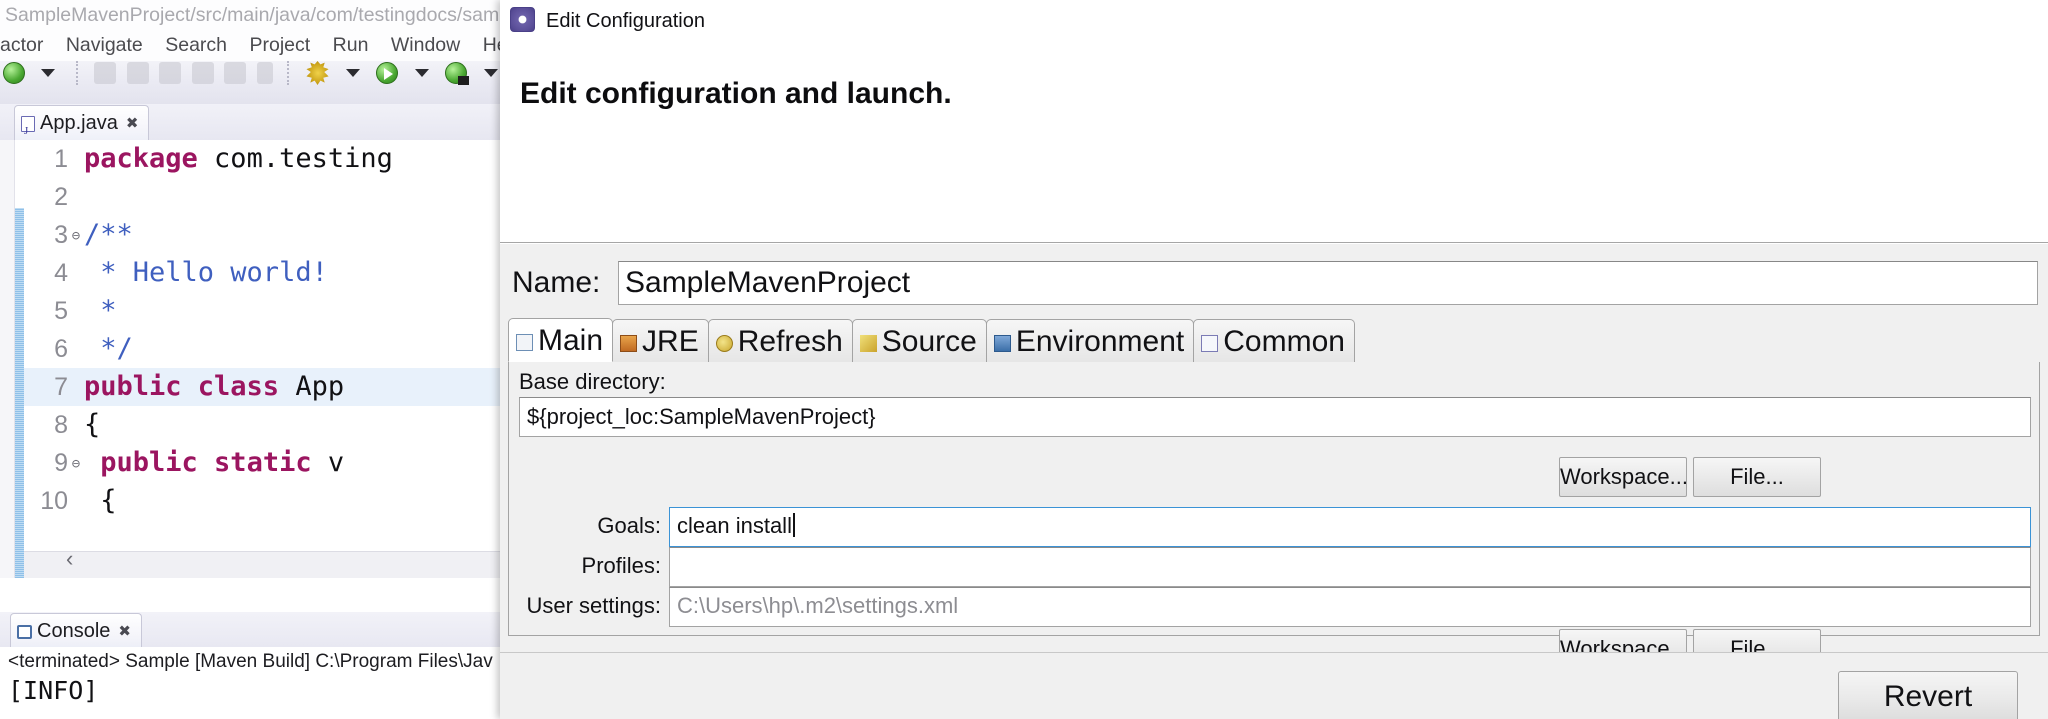 The image size is (2048, 719). Describe the element at coordinates (621, 565) in the screenshot. I see `profiles-label: Profiles:` at that location.